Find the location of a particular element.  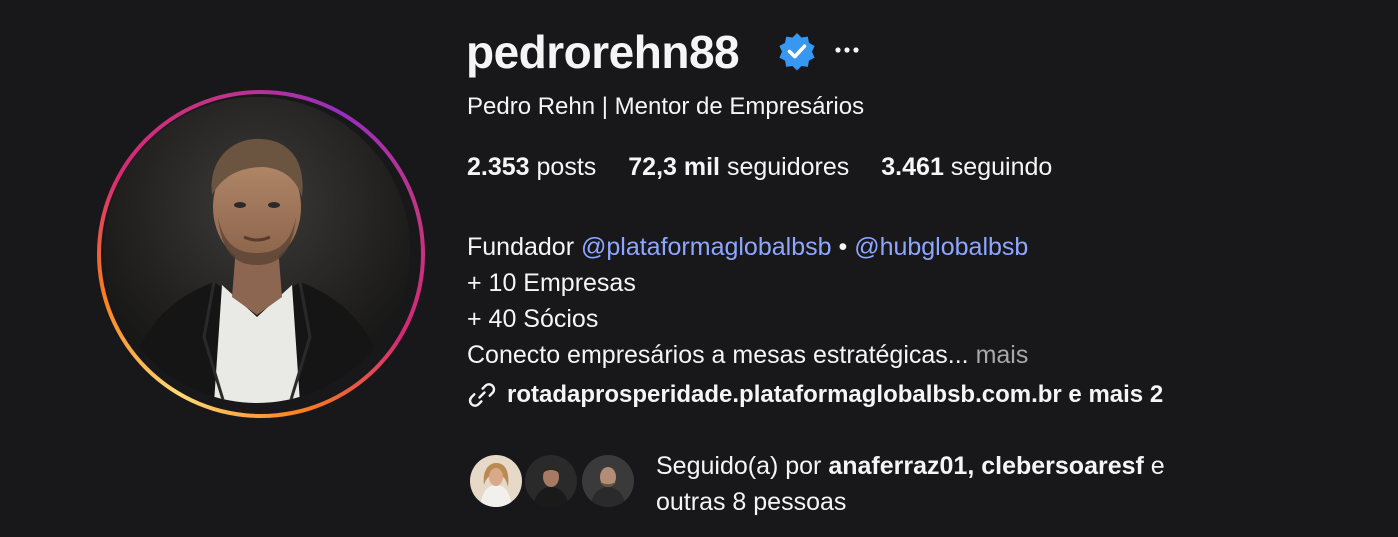

followed-by-avatars is located at coordinates (554, 481).